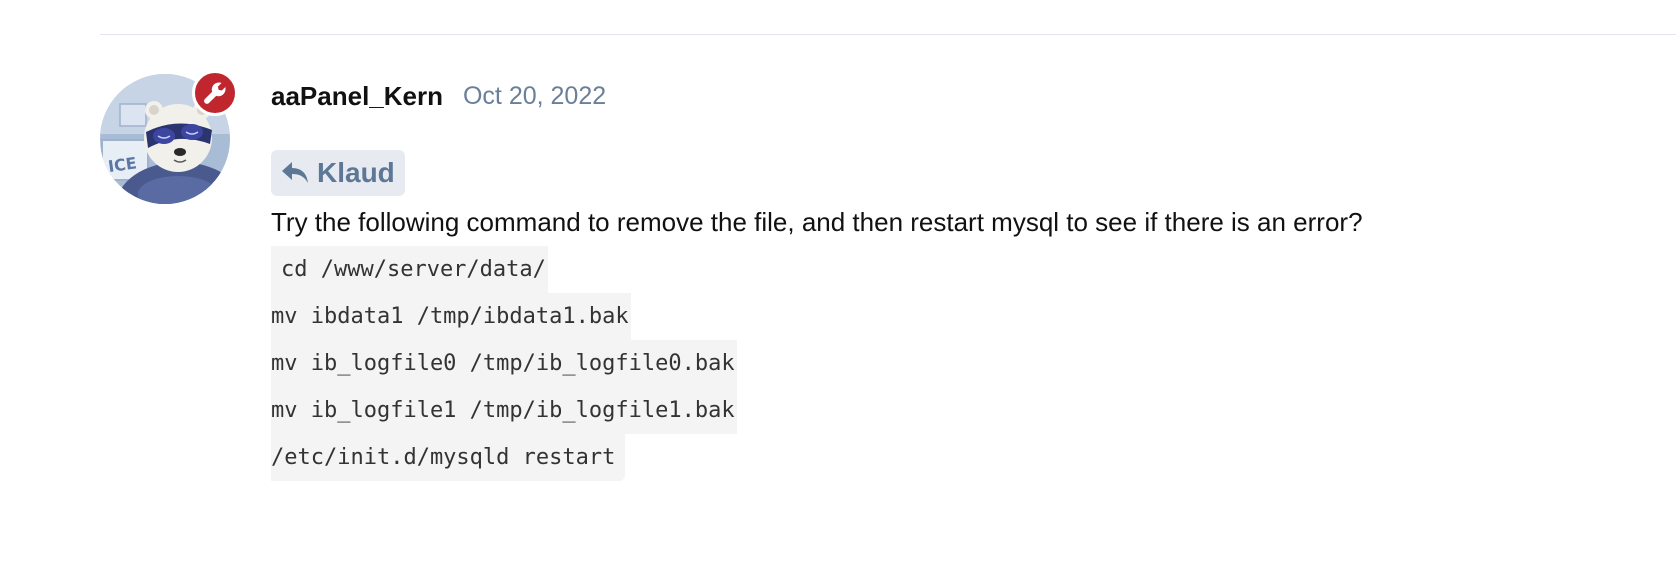 This screenshot has width=1676, height=573. Describe the element at coordinates (451, 316) in the screenshot. I see `code-line: mv ibdata1 /tmp/ibdata1.bak` at that location.